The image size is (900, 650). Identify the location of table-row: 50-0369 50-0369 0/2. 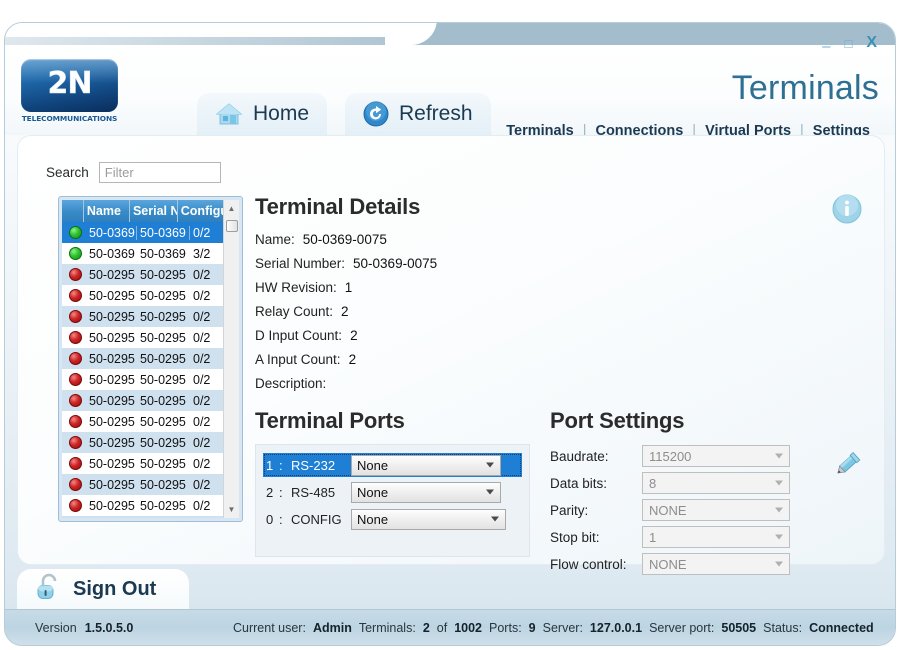
(142, 232).